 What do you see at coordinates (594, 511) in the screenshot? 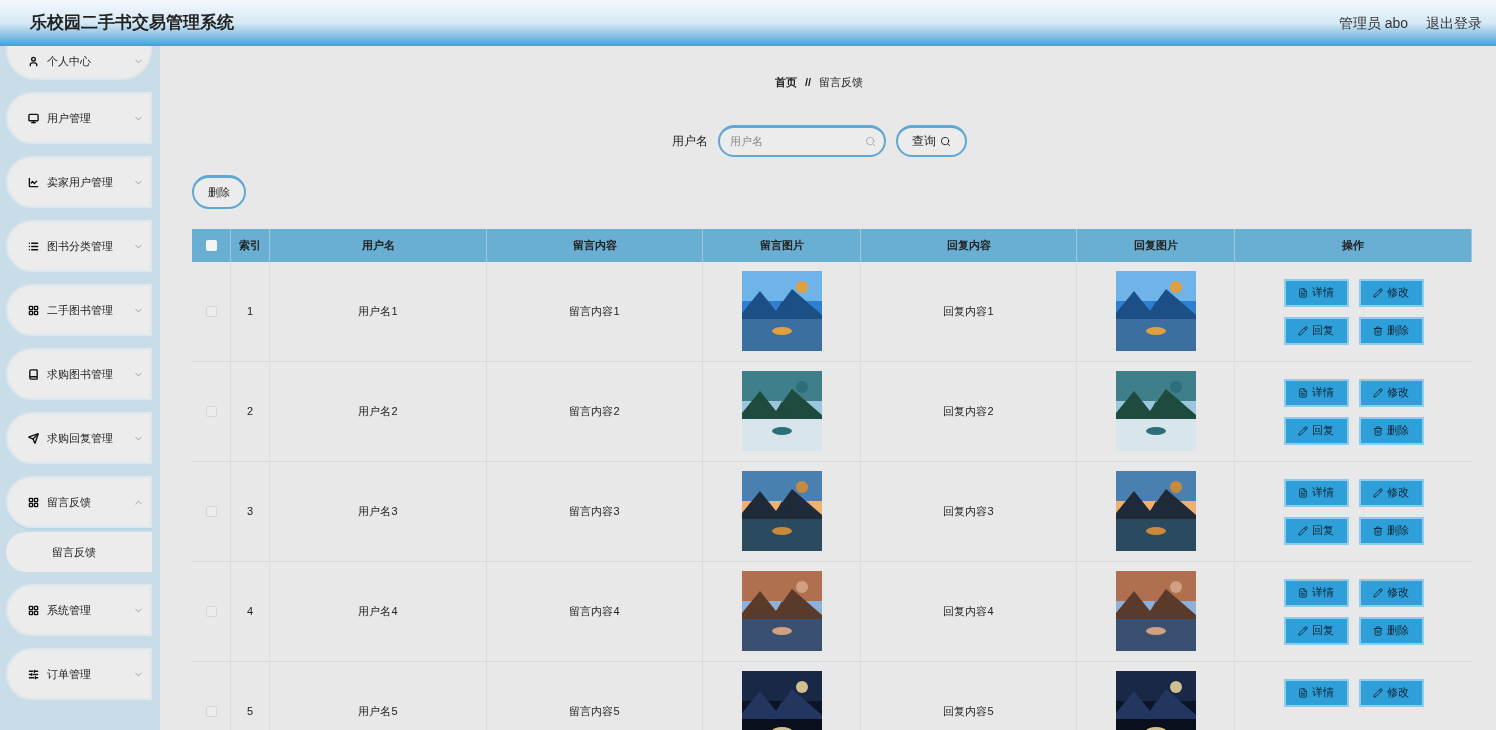
I see `table-cell-text: 留言内容3` at bounding box center [594, 511].